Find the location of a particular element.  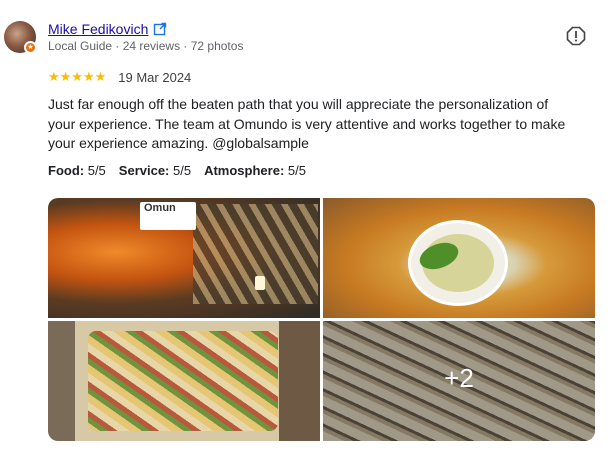

photo-flatbread is located at coordinates (184, 381).